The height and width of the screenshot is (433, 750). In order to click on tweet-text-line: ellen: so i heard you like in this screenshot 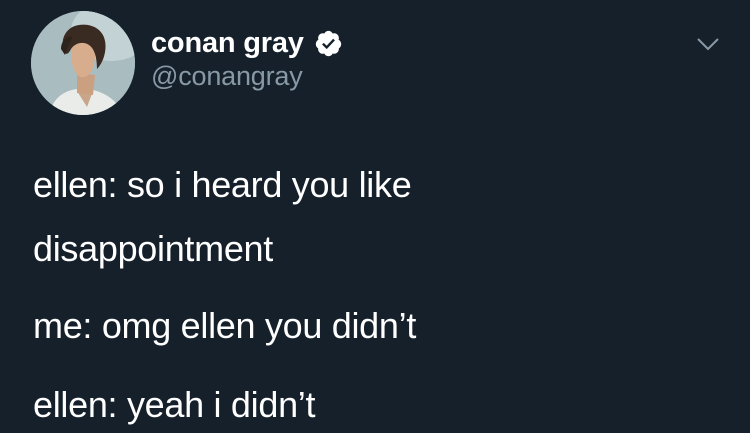, I will do `click(222, 184)`.